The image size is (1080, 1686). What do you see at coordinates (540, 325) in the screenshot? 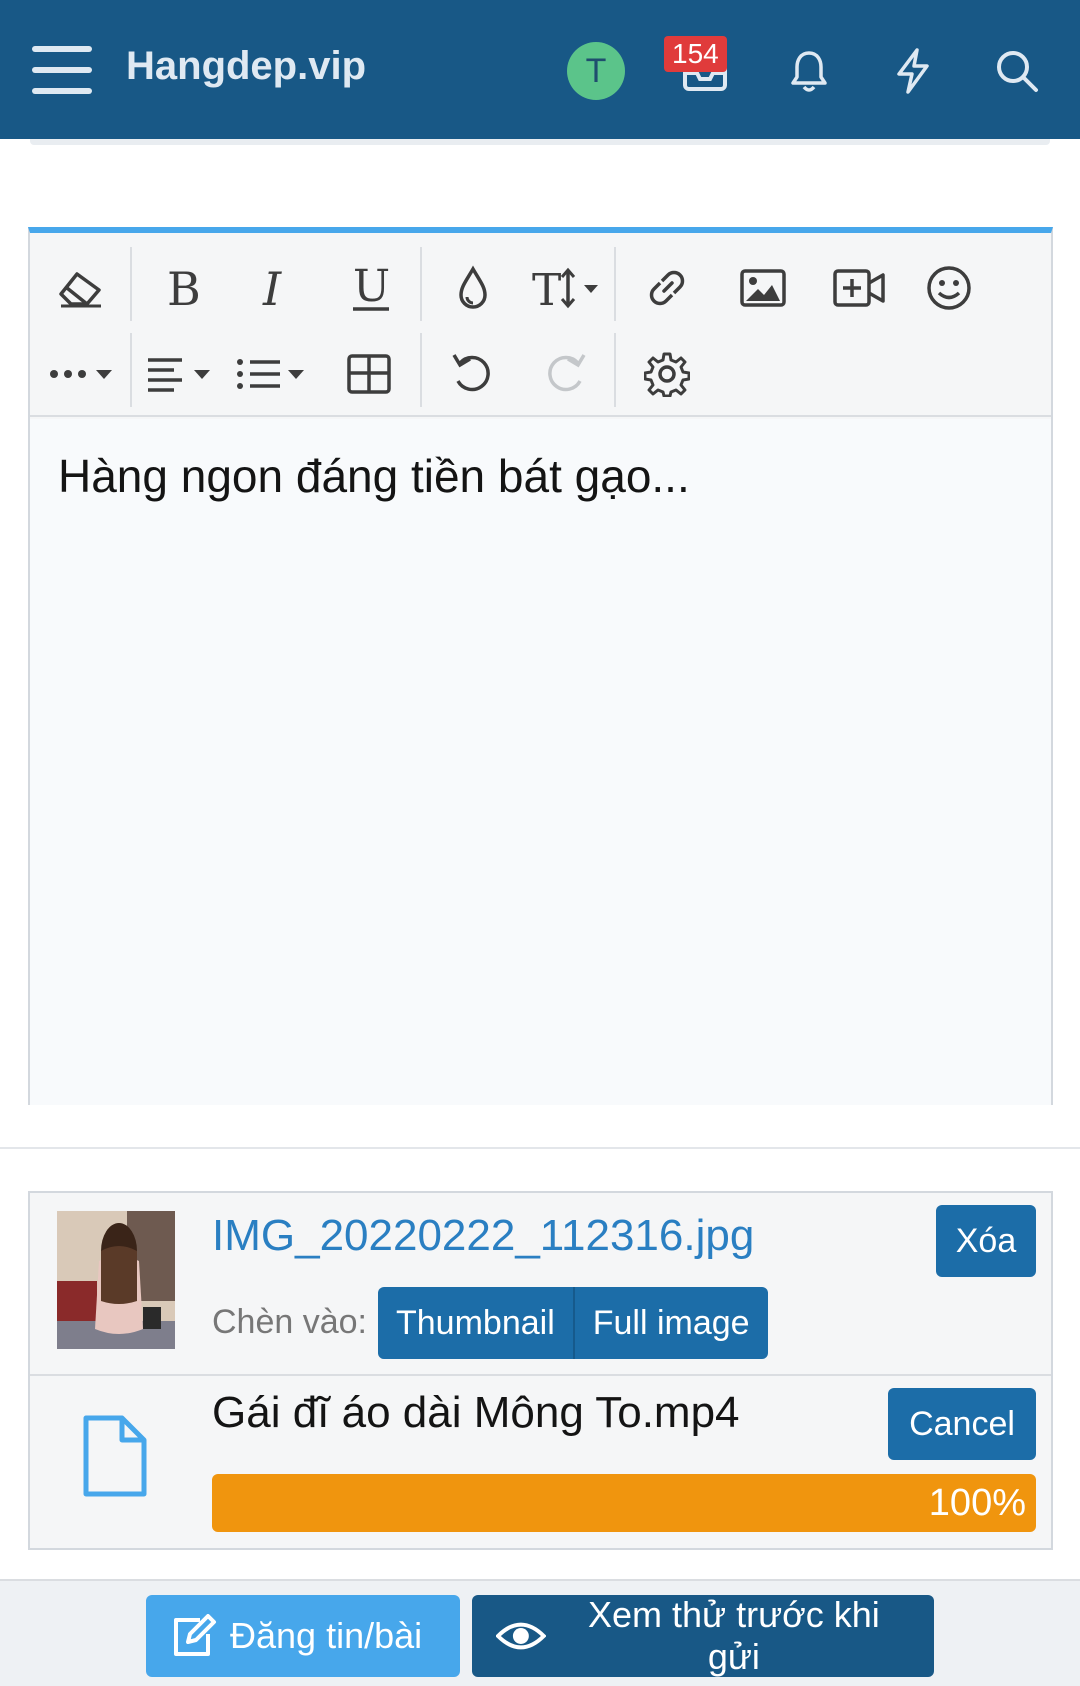
I see `editor-toolbar: B I U T` at bounding box center [540, 325].